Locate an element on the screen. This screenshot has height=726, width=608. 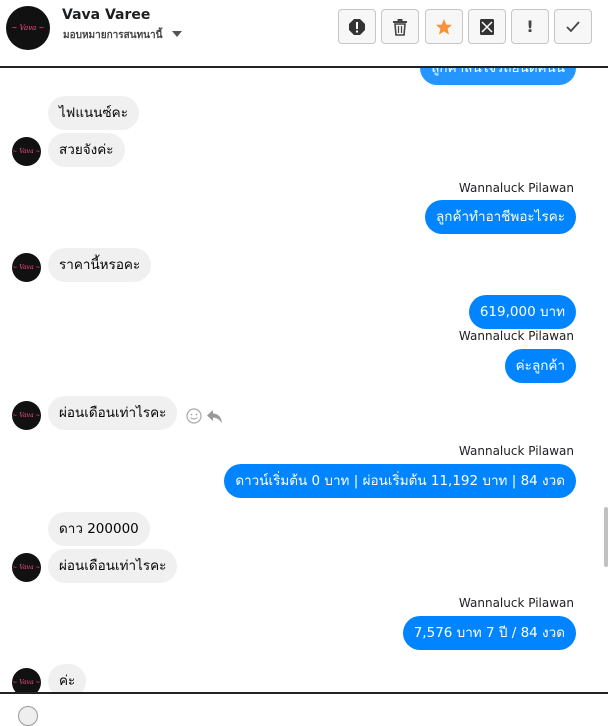
message-bubble-incoming: ไฟแนนซ์คะ is located at coordinates (93, 113).